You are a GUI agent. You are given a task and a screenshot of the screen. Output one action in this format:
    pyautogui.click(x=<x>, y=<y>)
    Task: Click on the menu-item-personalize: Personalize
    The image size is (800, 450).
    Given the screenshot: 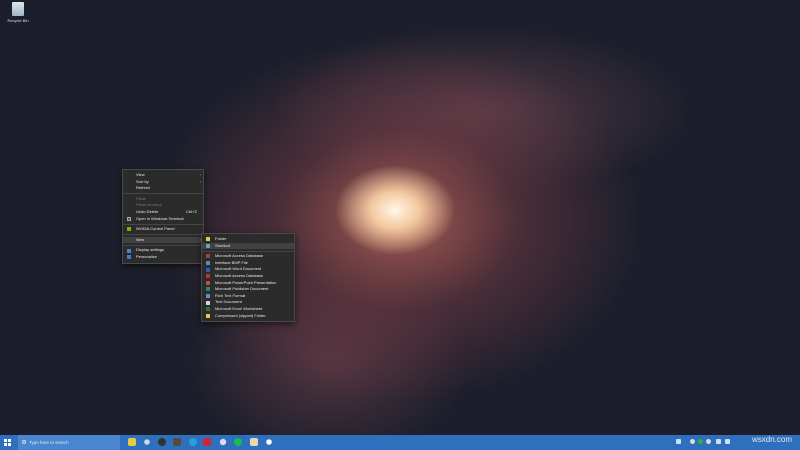 What is the action you would take?
    pyautogui.click(x=163, y=257)
    